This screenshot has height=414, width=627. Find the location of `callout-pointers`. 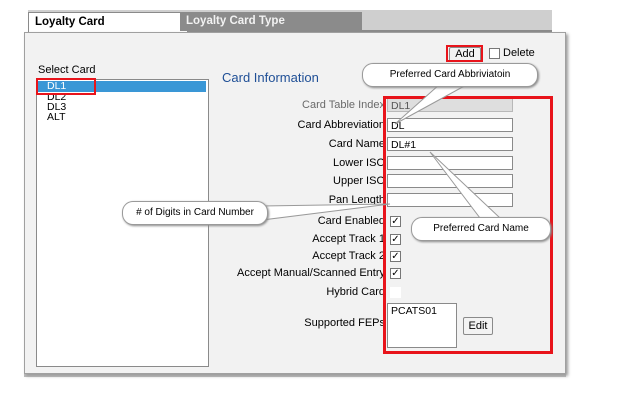

callout-pointers is located at coordinates (381, 152).